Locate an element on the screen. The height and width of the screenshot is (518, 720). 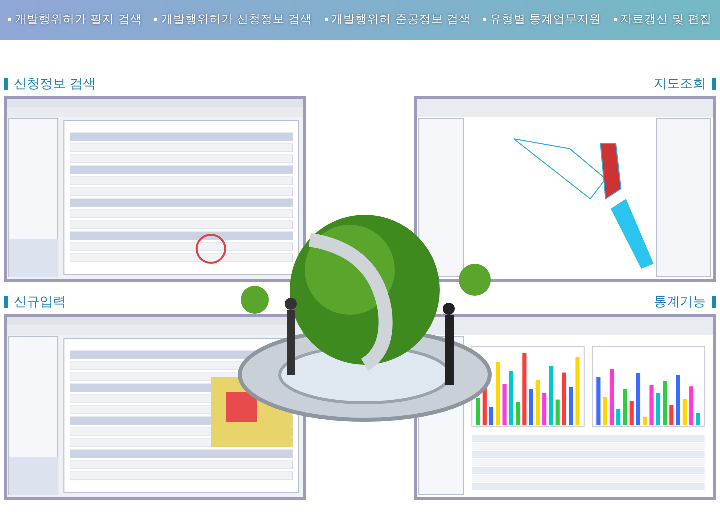
nav-link: 개발행위허가 필지 검색 is located at coordinates (75, 19).